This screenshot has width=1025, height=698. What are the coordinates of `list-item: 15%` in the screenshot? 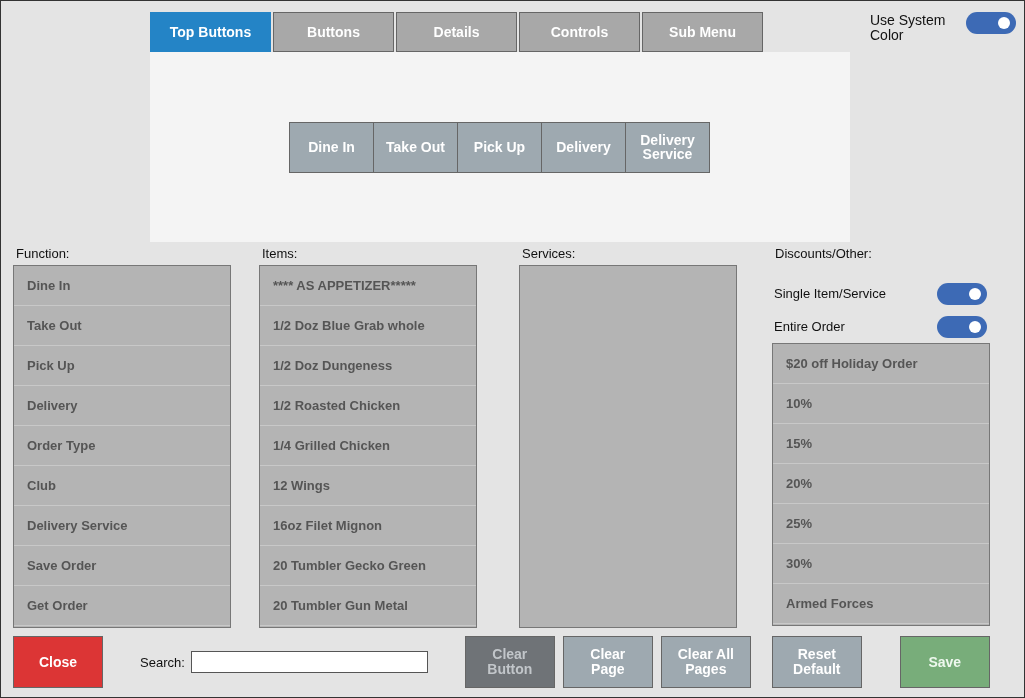 It's located at (881, 444).